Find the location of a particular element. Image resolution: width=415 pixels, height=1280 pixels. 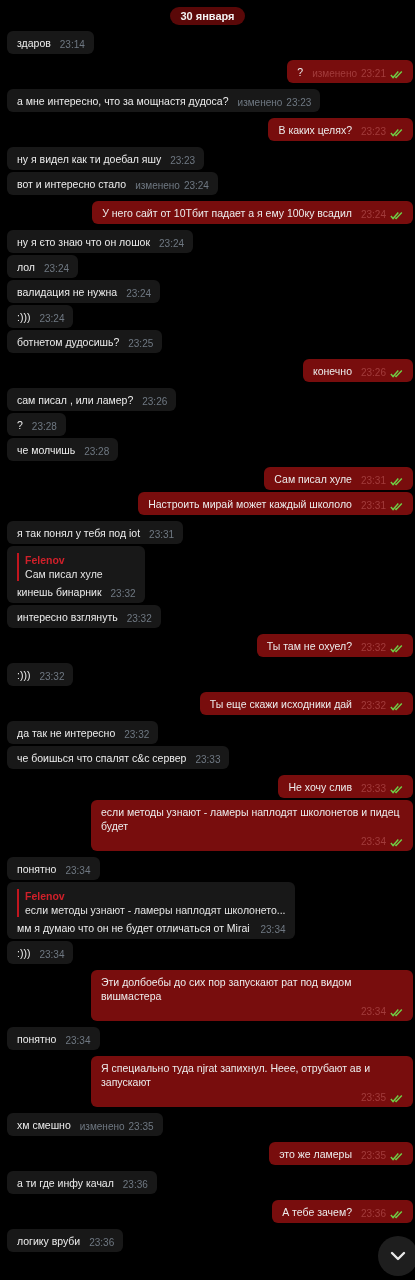

message-text: Ты еще скажи исходники дай is located at coordinates (280, 704).